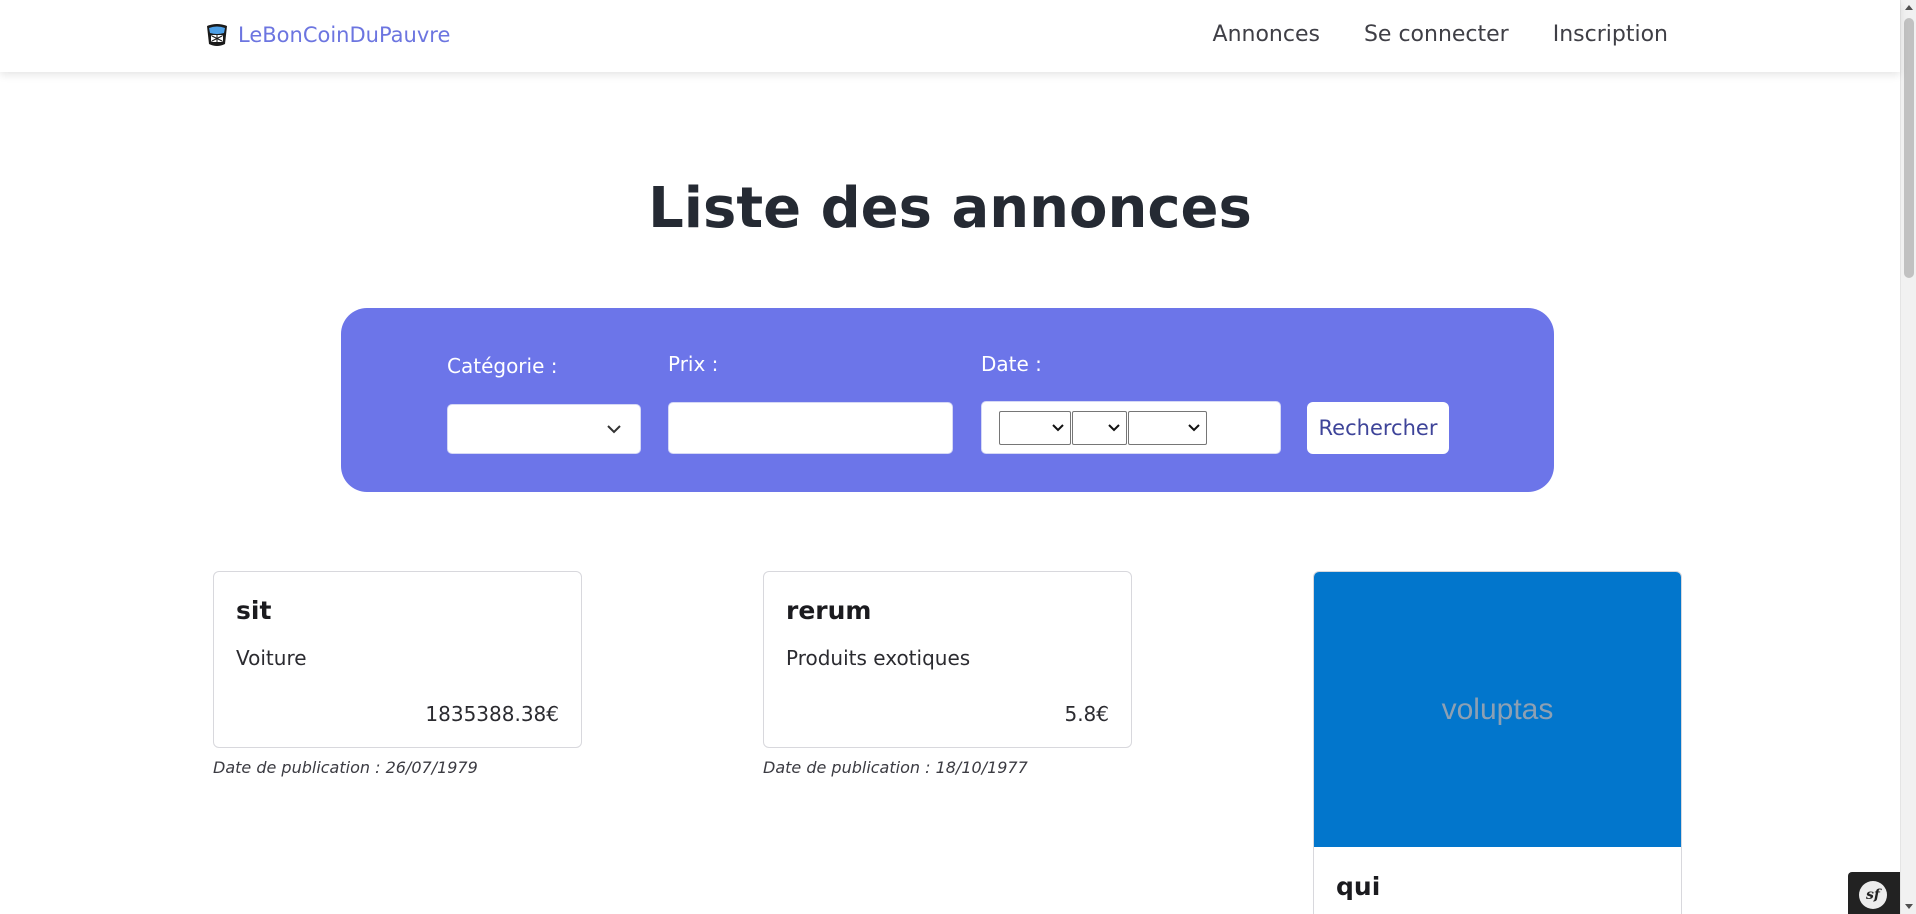 The width and height of the screenshot is (1916, 914). What do you see at coordinates (1358, 886) in the screenshot?
I see `listing-title: qui` at bounding box center [1358, 886].